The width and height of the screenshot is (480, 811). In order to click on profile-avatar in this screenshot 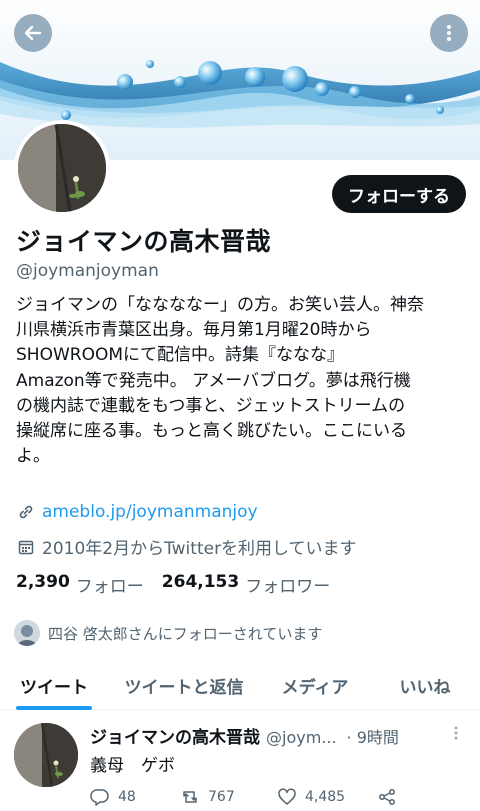, I will do `click(62, 168)`.